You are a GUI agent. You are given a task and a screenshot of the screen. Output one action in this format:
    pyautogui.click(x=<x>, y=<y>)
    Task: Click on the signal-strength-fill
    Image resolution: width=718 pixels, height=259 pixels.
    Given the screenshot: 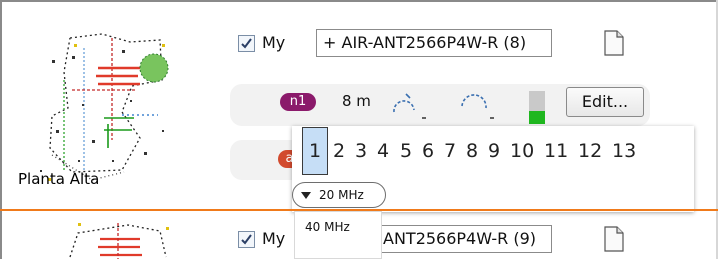 What is the action you would take?
    pyautogui.click(x=537, y=117)
    